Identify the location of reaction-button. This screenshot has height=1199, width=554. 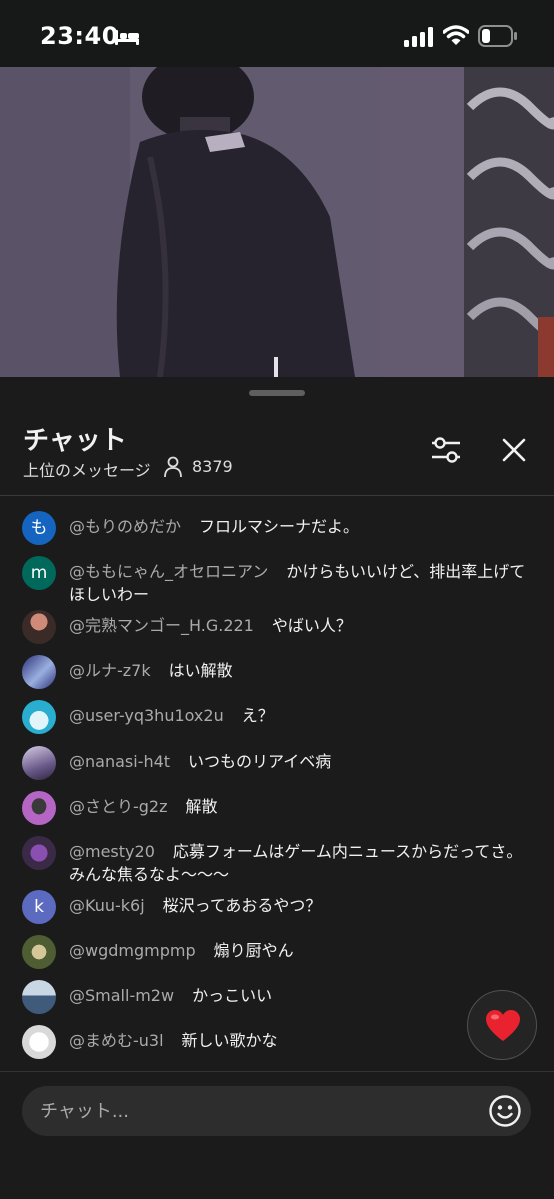
(502, 1025).